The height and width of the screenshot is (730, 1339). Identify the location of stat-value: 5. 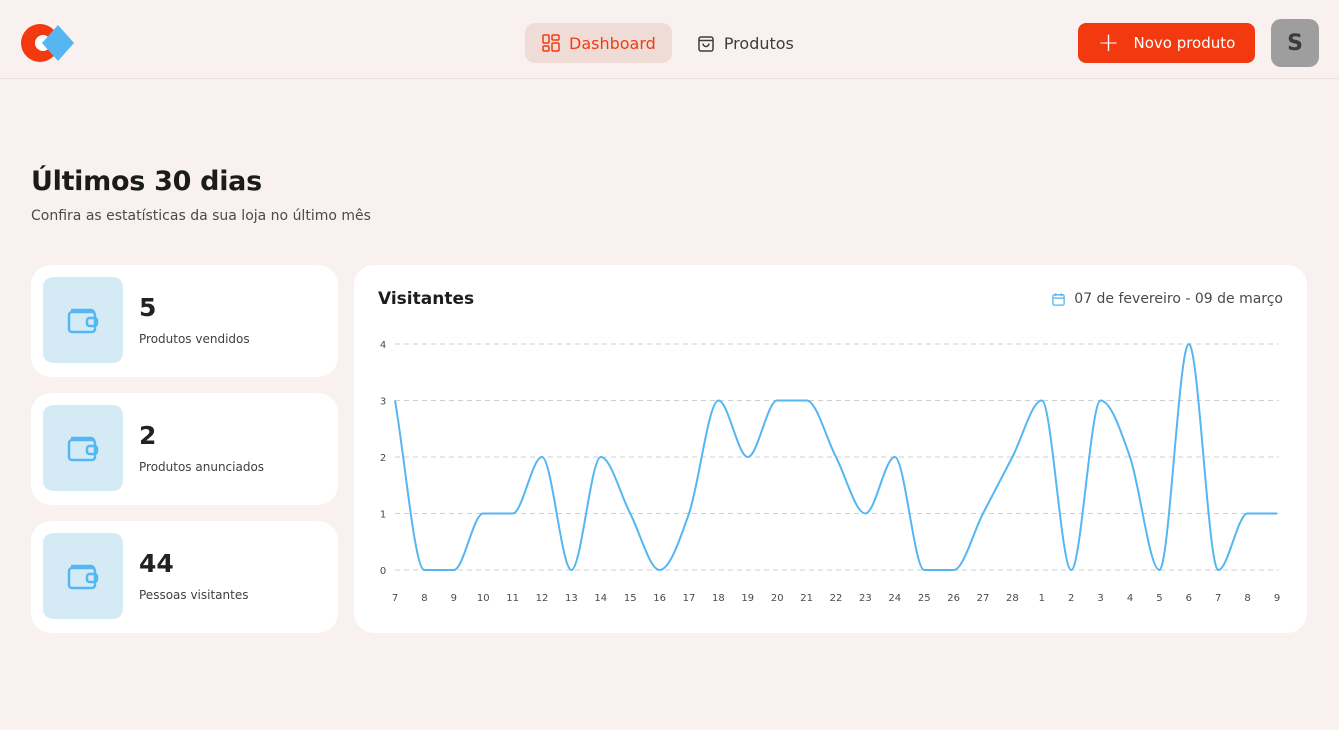
(148, 307).